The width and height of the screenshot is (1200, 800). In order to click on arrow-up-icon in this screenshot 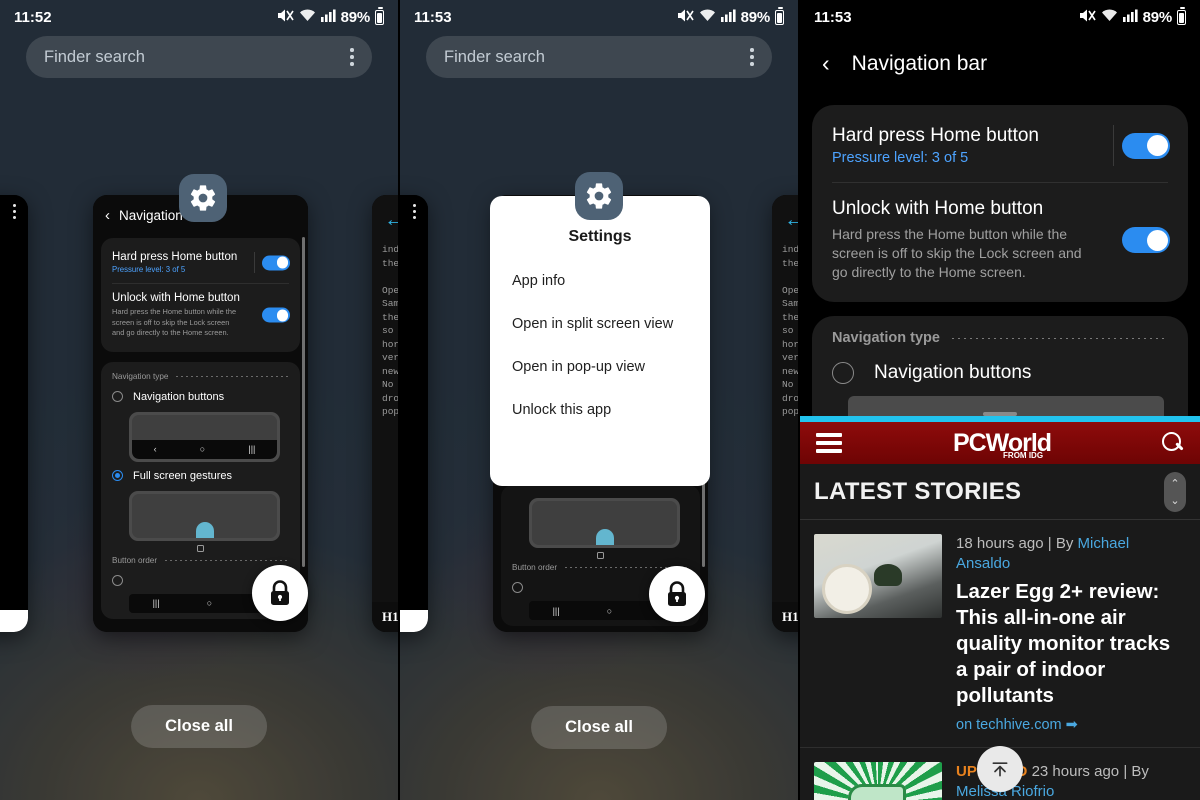, I will do `click(1000, 769)`.